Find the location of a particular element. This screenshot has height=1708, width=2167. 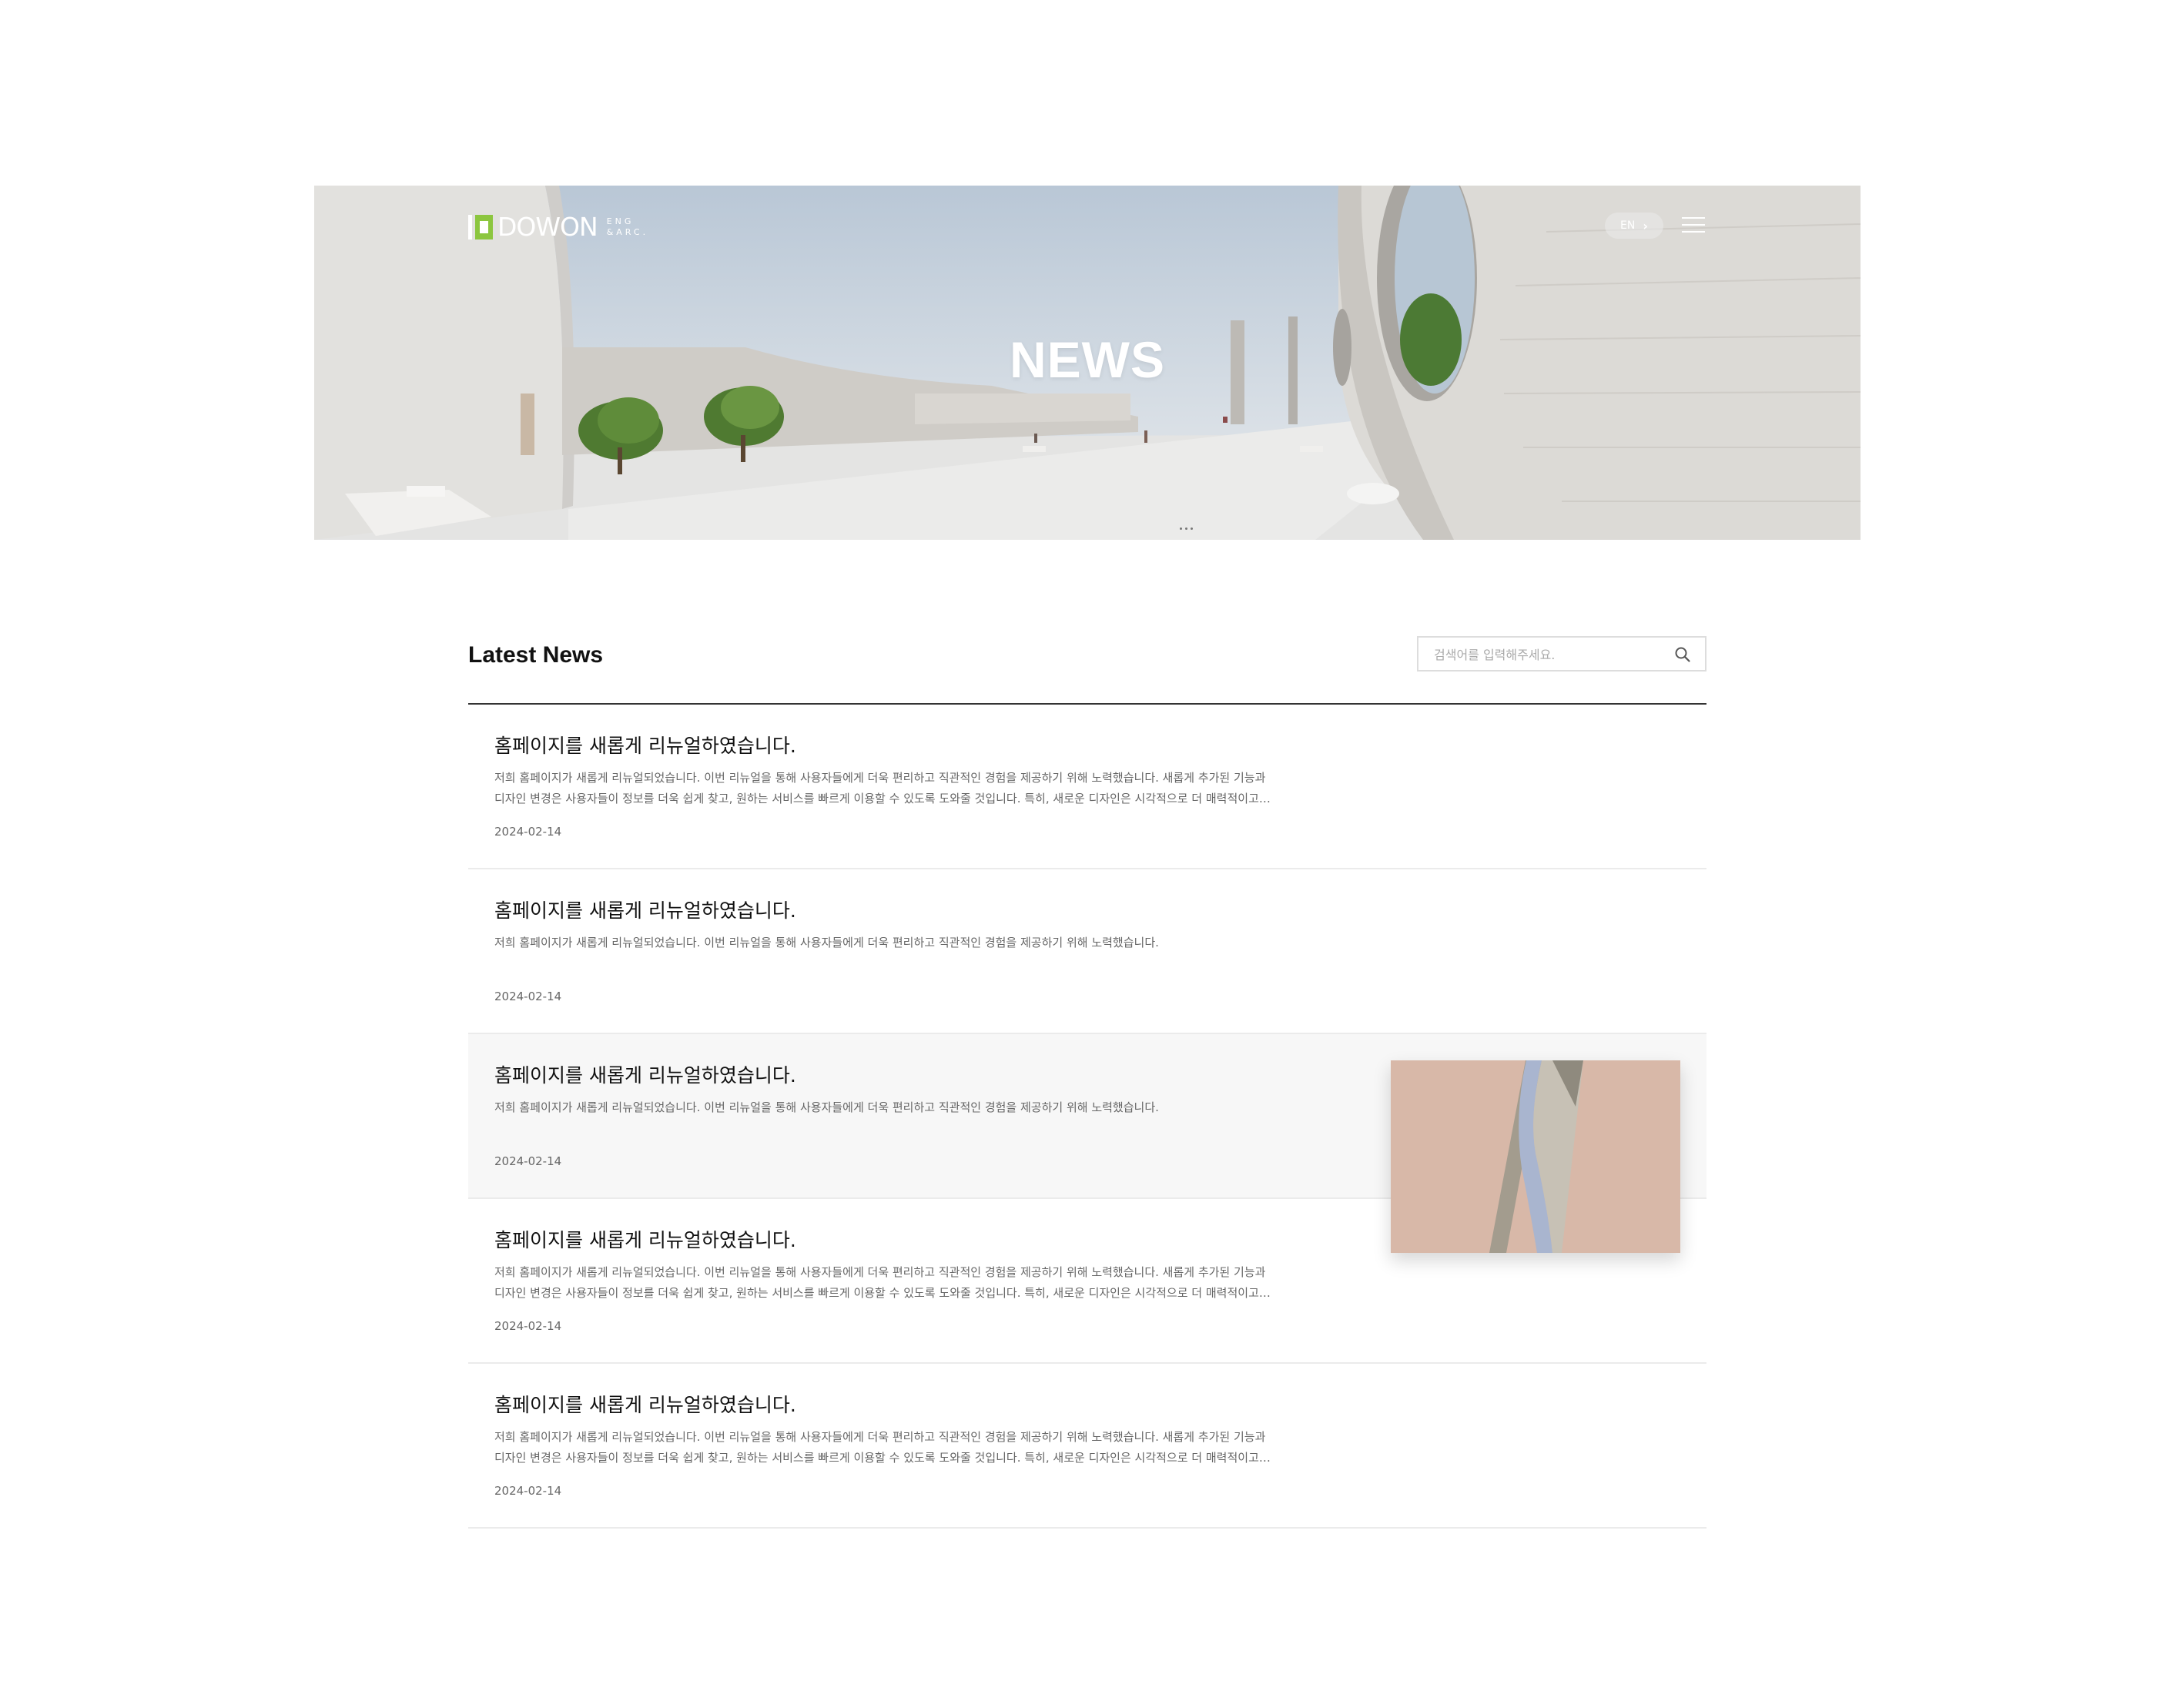

search-icon is located at coordinates (1682, 654).